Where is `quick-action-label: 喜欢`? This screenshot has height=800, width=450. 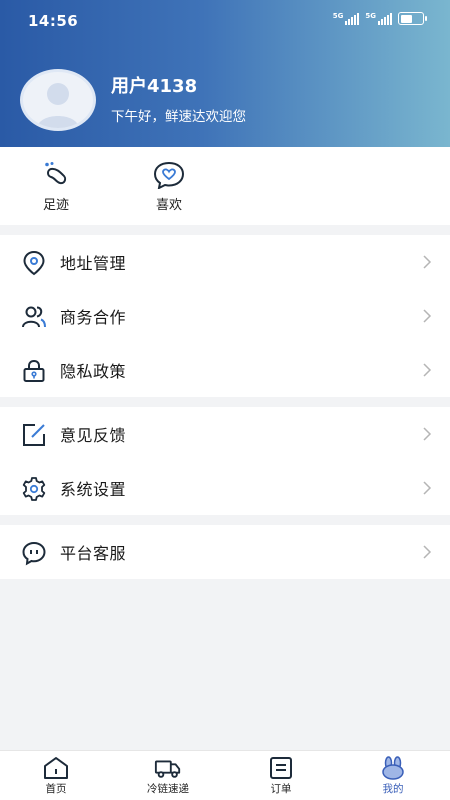 quick-action-label: 喜欢 is located at coordinates (168, 205).